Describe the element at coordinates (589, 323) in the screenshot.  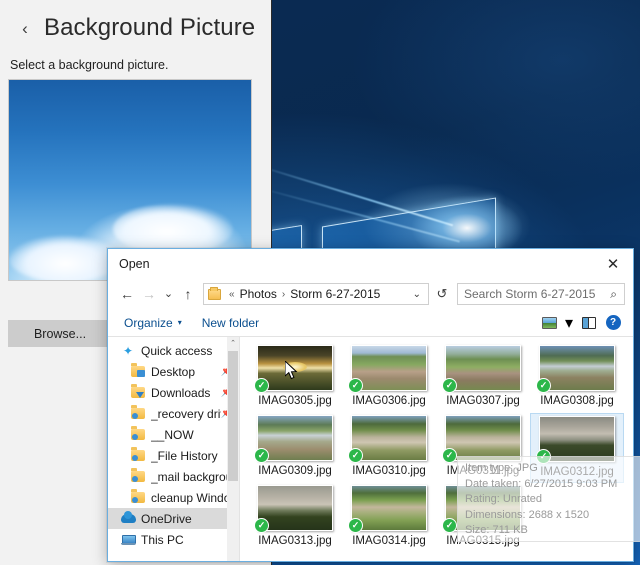
I see `preview-pane-icon` at that location.